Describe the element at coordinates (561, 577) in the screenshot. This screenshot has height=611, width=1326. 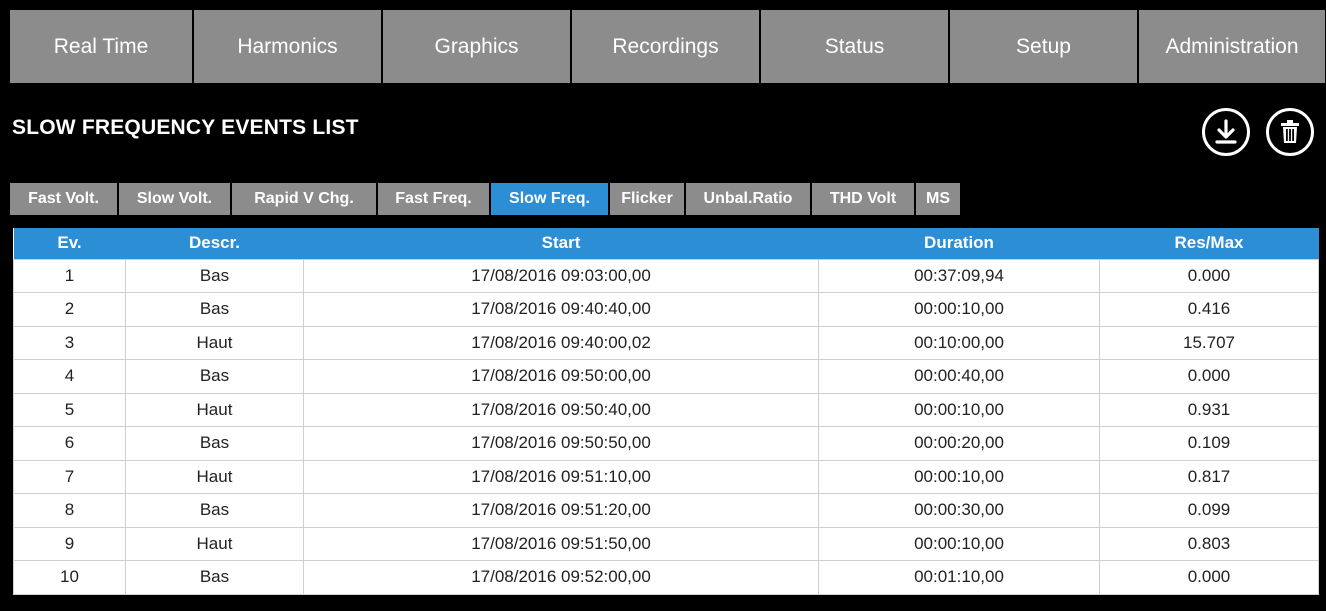
I see `cell-start: 17/08/2016 09:52:00,00` at that location.